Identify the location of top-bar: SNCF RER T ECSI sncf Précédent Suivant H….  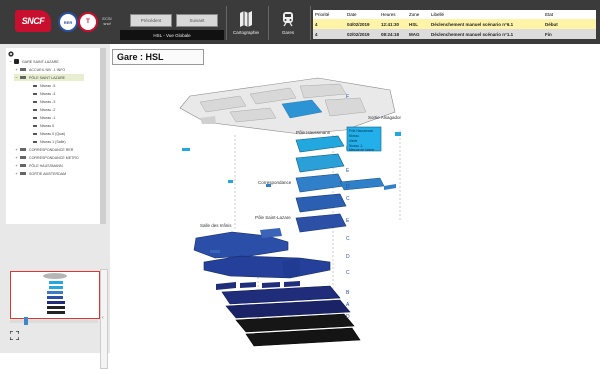
(300, 22).